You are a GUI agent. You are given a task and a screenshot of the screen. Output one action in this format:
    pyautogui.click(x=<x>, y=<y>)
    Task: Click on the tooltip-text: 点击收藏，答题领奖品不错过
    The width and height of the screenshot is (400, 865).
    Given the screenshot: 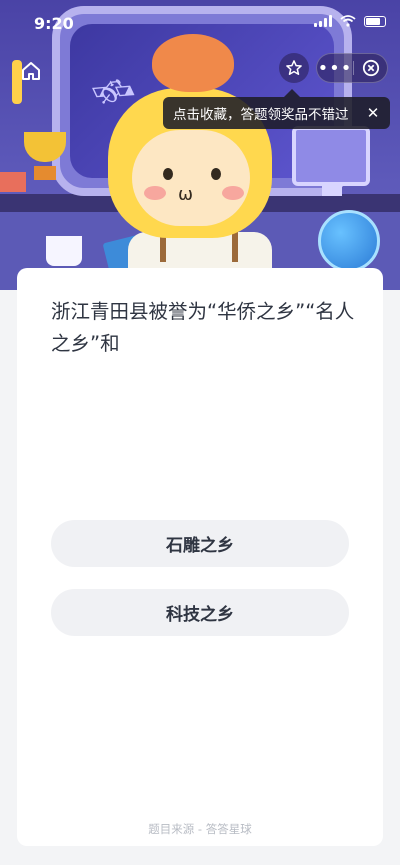 What is the action you would take?
    pyautogui.click(x=261, y=115)
    